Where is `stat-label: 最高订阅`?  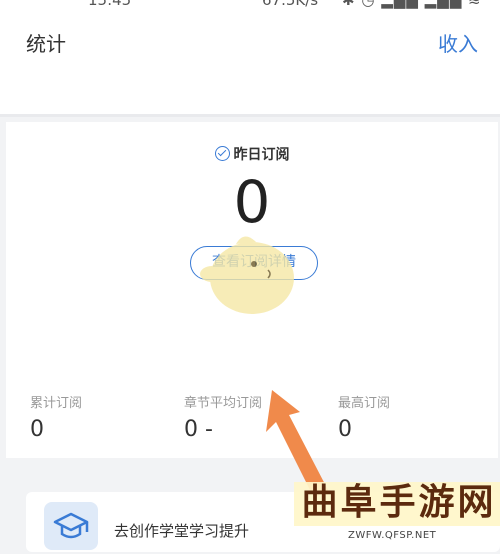
stat-label: 最高订阅 is located at coordinates (364, 403).